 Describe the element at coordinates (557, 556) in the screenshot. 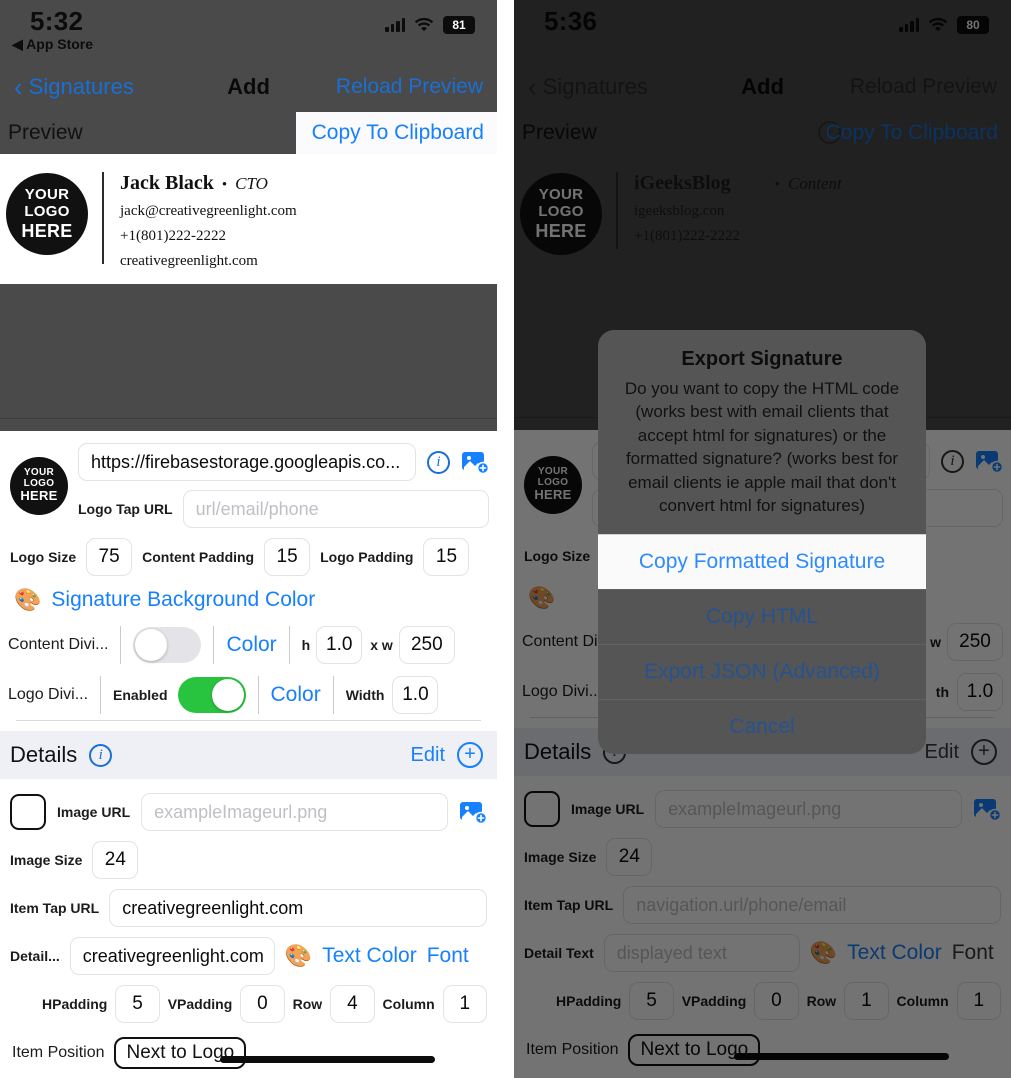

I see `logo-size-label: Logo Size` at that location.